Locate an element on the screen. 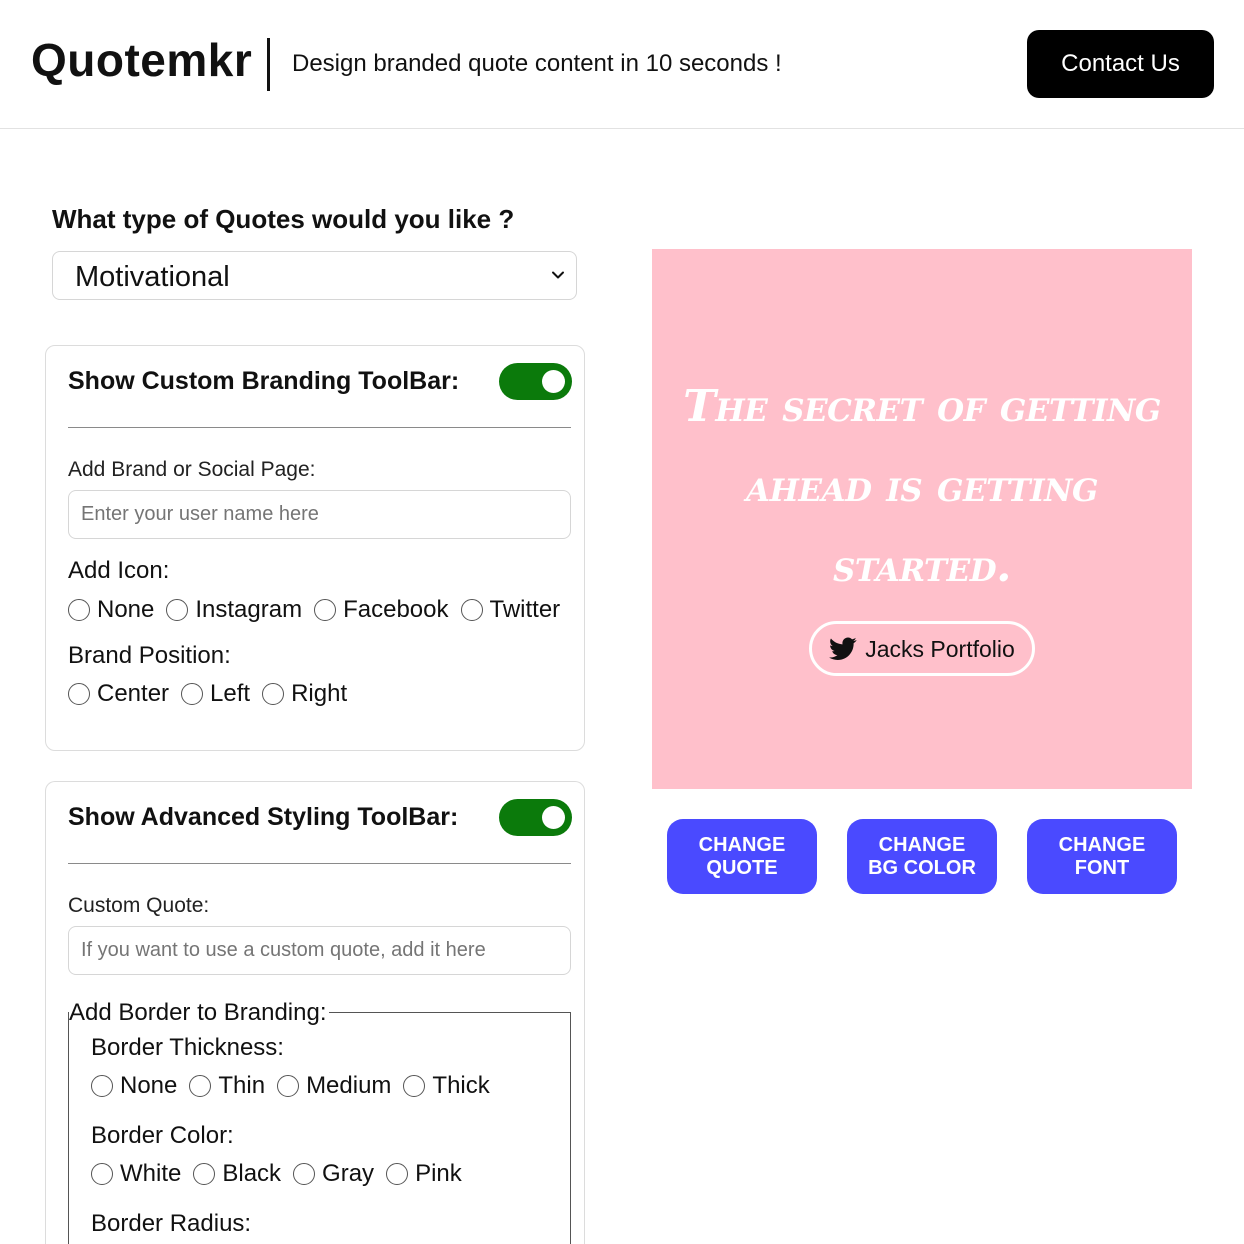  border-color-label: Border Color: is located at coordinates (162, 1135).